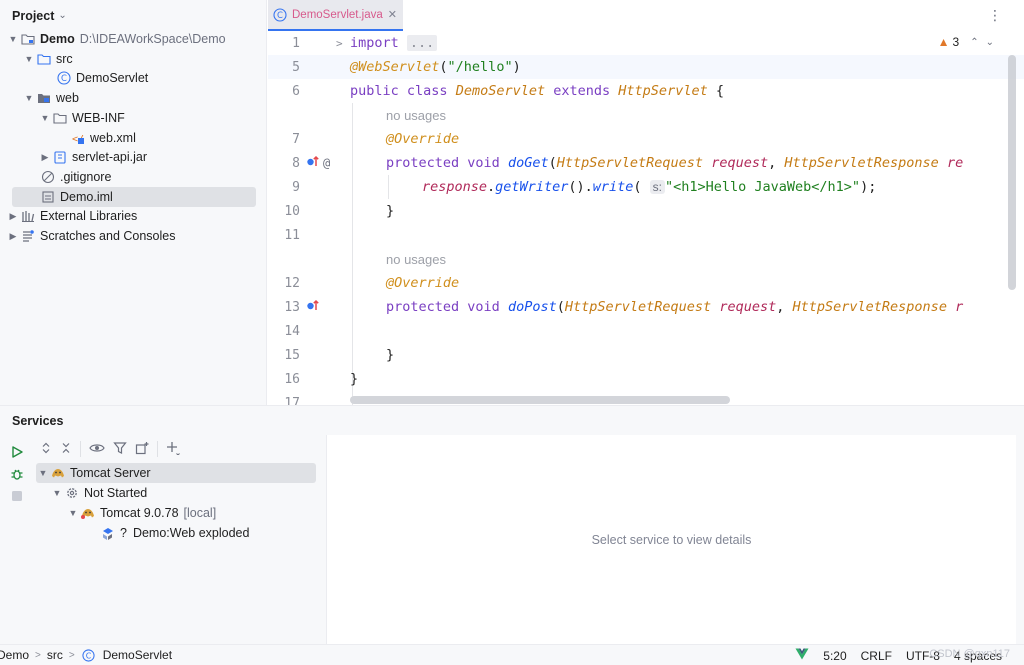 This screenshot has height=665, width=1024. Describe the element at coordinates (1012, 172) in the screenshot. I see `vertical-scrollbar` at that location.